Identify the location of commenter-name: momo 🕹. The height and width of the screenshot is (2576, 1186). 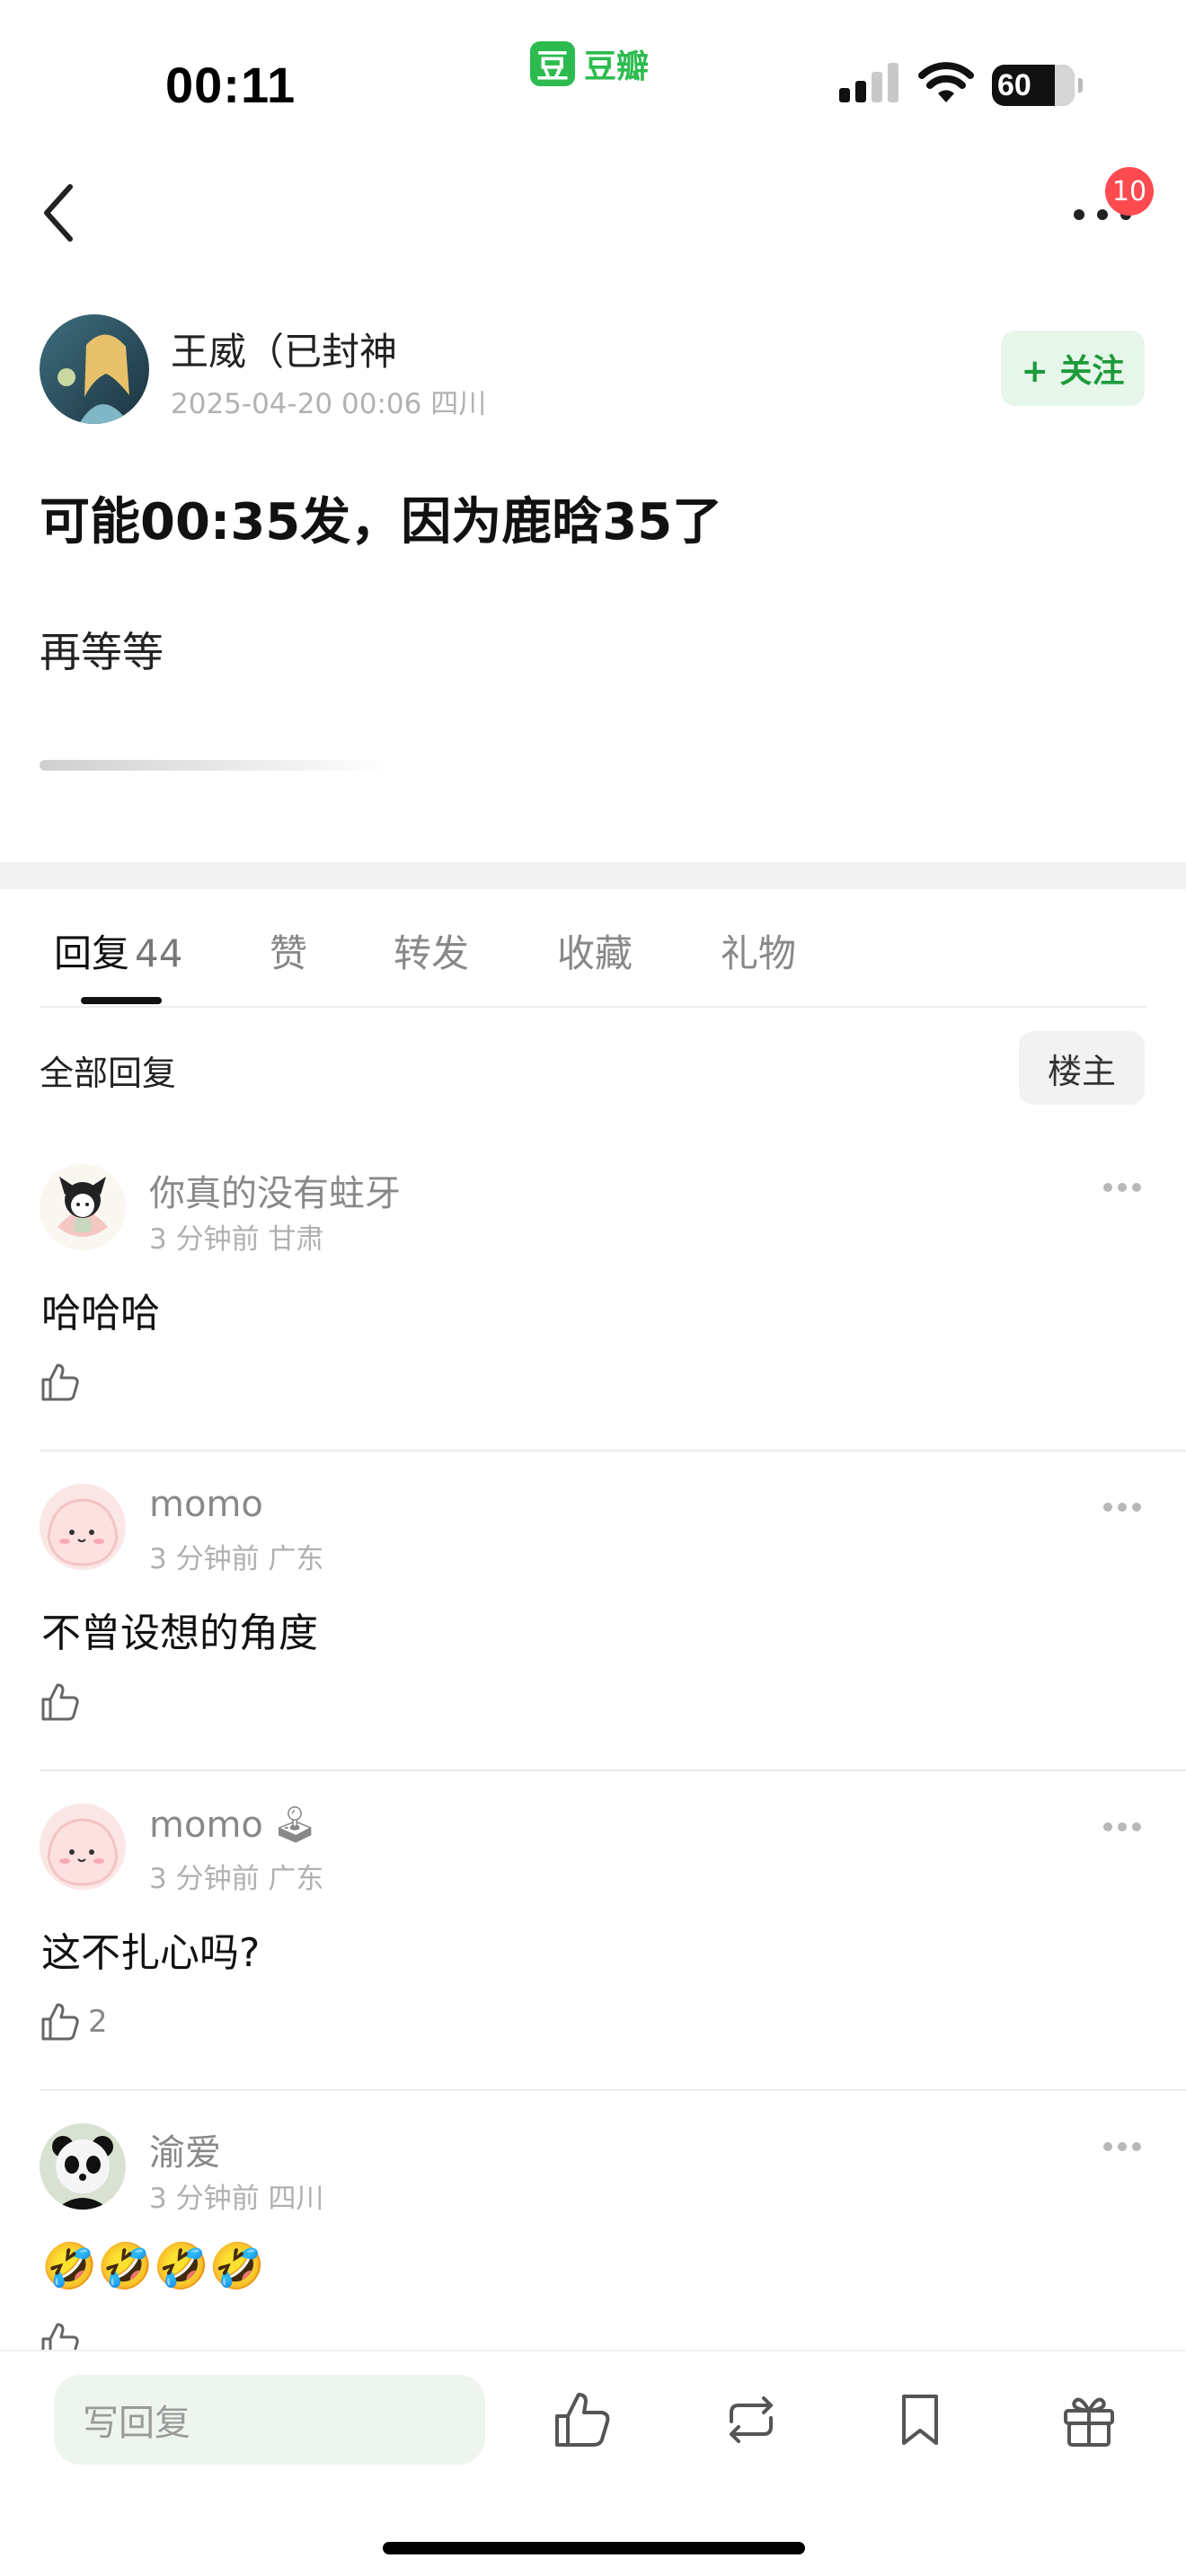
(234, 1825).